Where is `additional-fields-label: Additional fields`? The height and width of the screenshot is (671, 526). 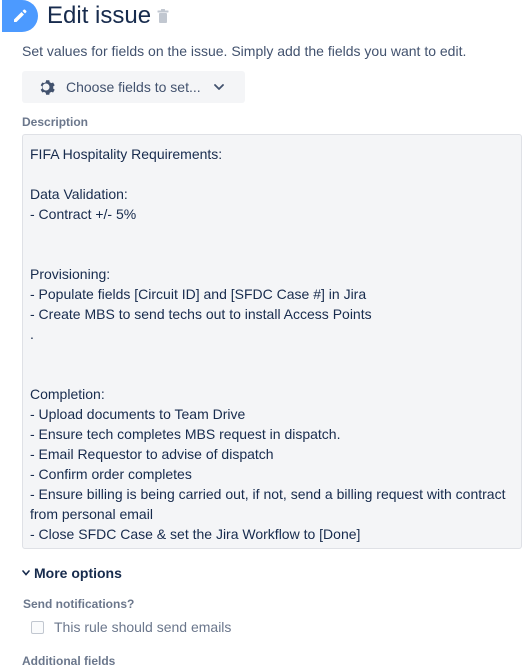
additional-fields-label: Additional fields is located at coordinates (69, 661).